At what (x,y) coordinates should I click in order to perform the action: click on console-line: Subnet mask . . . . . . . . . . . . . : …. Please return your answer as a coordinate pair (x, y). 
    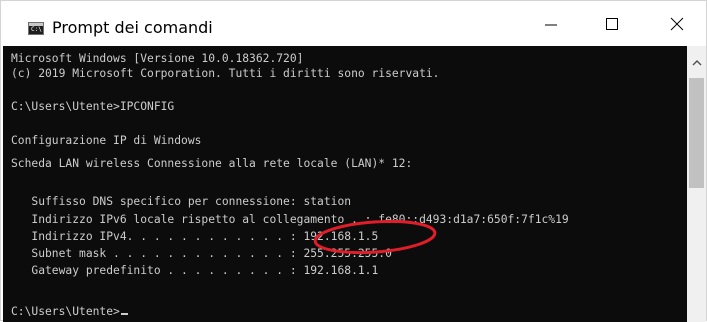
    Looking at the image, I should click on (201, 253).